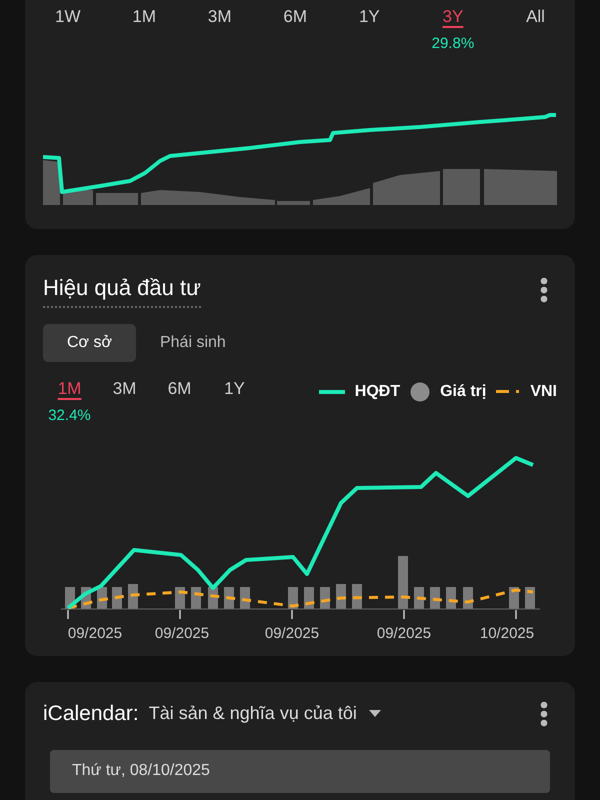 Image resolution: width=600 pixels, height=800 pixels. I want to click on range-tab: 3Y, so click(453, 17).